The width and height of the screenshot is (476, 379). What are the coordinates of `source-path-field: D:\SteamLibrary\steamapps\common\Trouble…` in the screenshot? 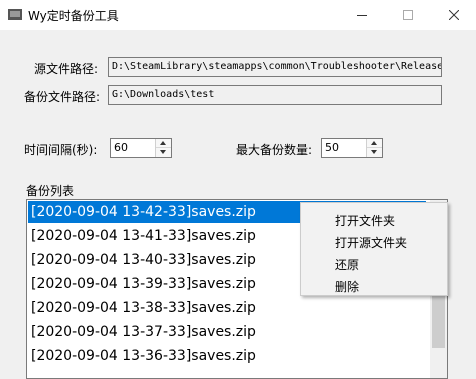 It's located at (275, 67).